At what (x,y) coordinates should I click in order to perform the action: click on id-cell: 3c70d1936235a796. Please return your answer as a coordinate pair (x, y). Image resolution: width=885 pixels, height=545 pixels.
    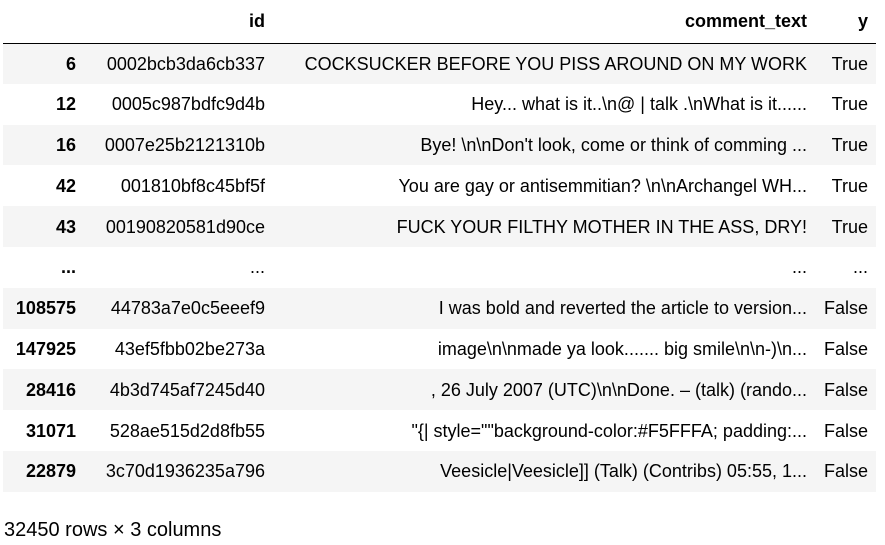
    Looking at the image, I should click on (178, 471).